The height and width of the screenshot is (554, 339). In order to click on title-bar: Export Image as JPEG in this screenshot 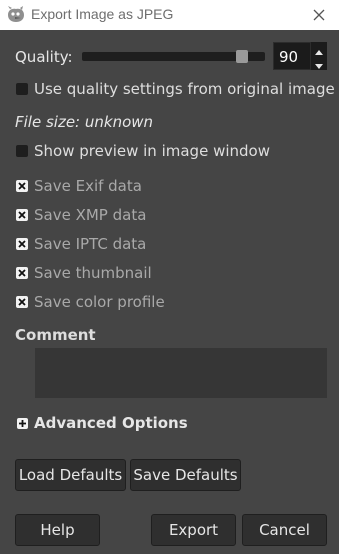, I will do `click(169, 15)`.